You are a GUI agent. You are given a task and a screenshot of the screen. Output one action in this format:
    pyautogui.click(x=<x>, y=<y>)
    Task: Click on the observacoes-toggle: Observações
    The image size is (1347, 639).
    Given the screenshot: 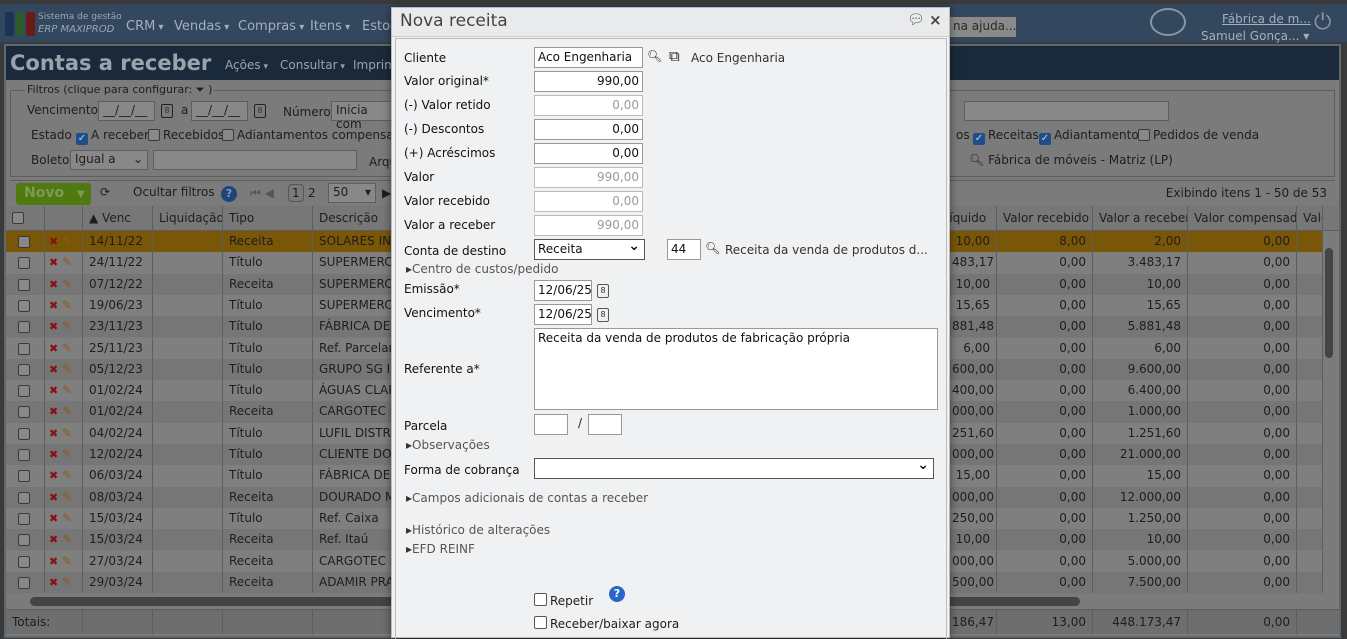 What is the action you would take?
    pyautogui.click(x=448, y=445)
    